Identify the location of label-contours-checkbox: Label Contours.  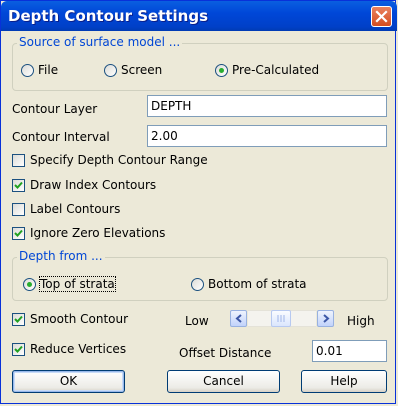
(72, 210).